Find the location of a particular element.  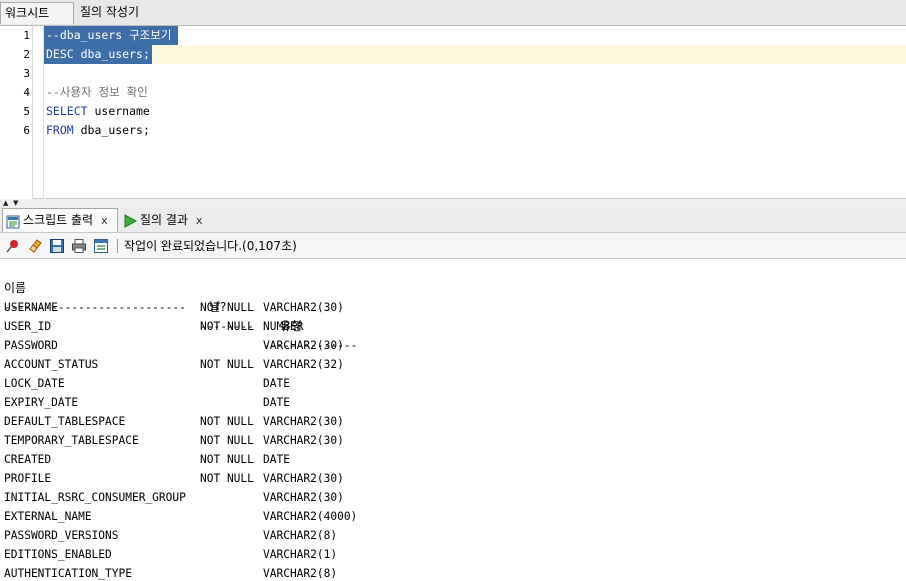

line-number: 5 is located at coordinates (26, 111).